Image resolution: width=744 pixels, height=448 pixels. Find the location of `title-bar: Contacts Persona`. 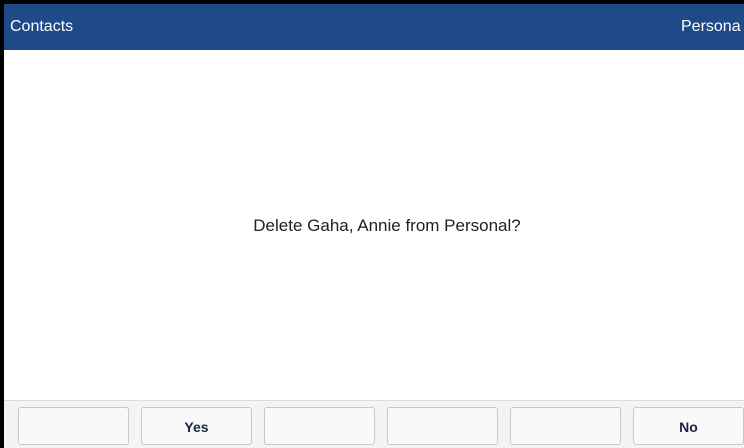

title-bar: Contacts Persona is located at coordinates (374, 27).